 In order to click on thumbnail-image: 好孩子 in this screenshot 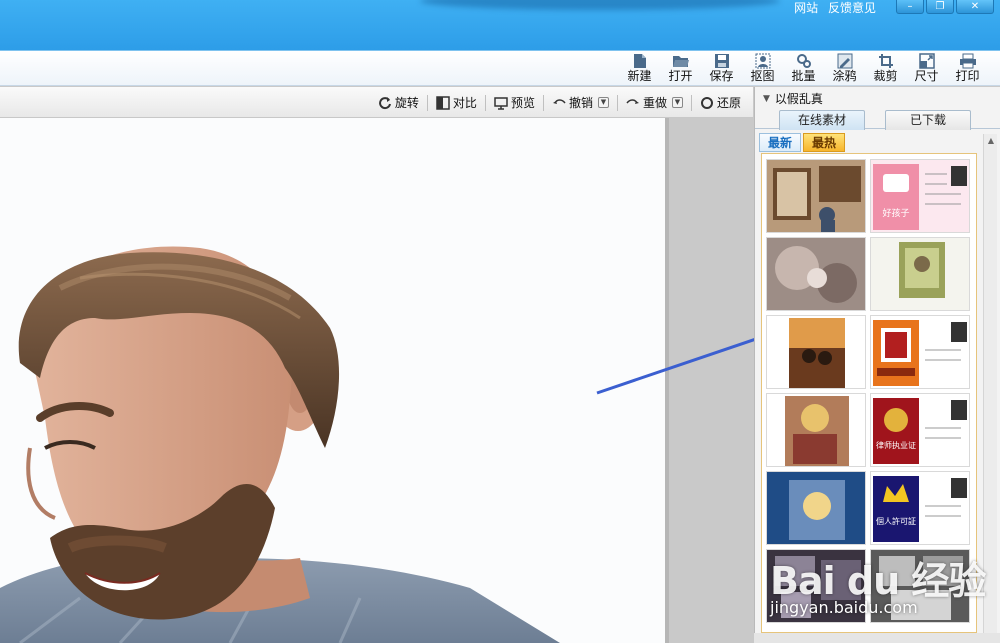, I will do `click(920, 196)`.